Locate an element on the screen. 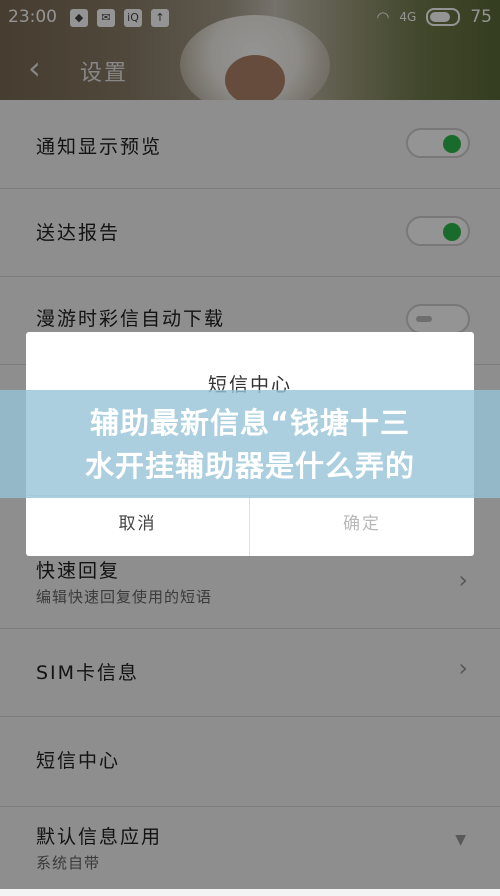 Image resolution: width=500 pixels, height=896 pixels. headline-banner: 辅助最新信息“钱塘十三 水开挂辅助器是什么弄的 is located at coordinates (250, 444).